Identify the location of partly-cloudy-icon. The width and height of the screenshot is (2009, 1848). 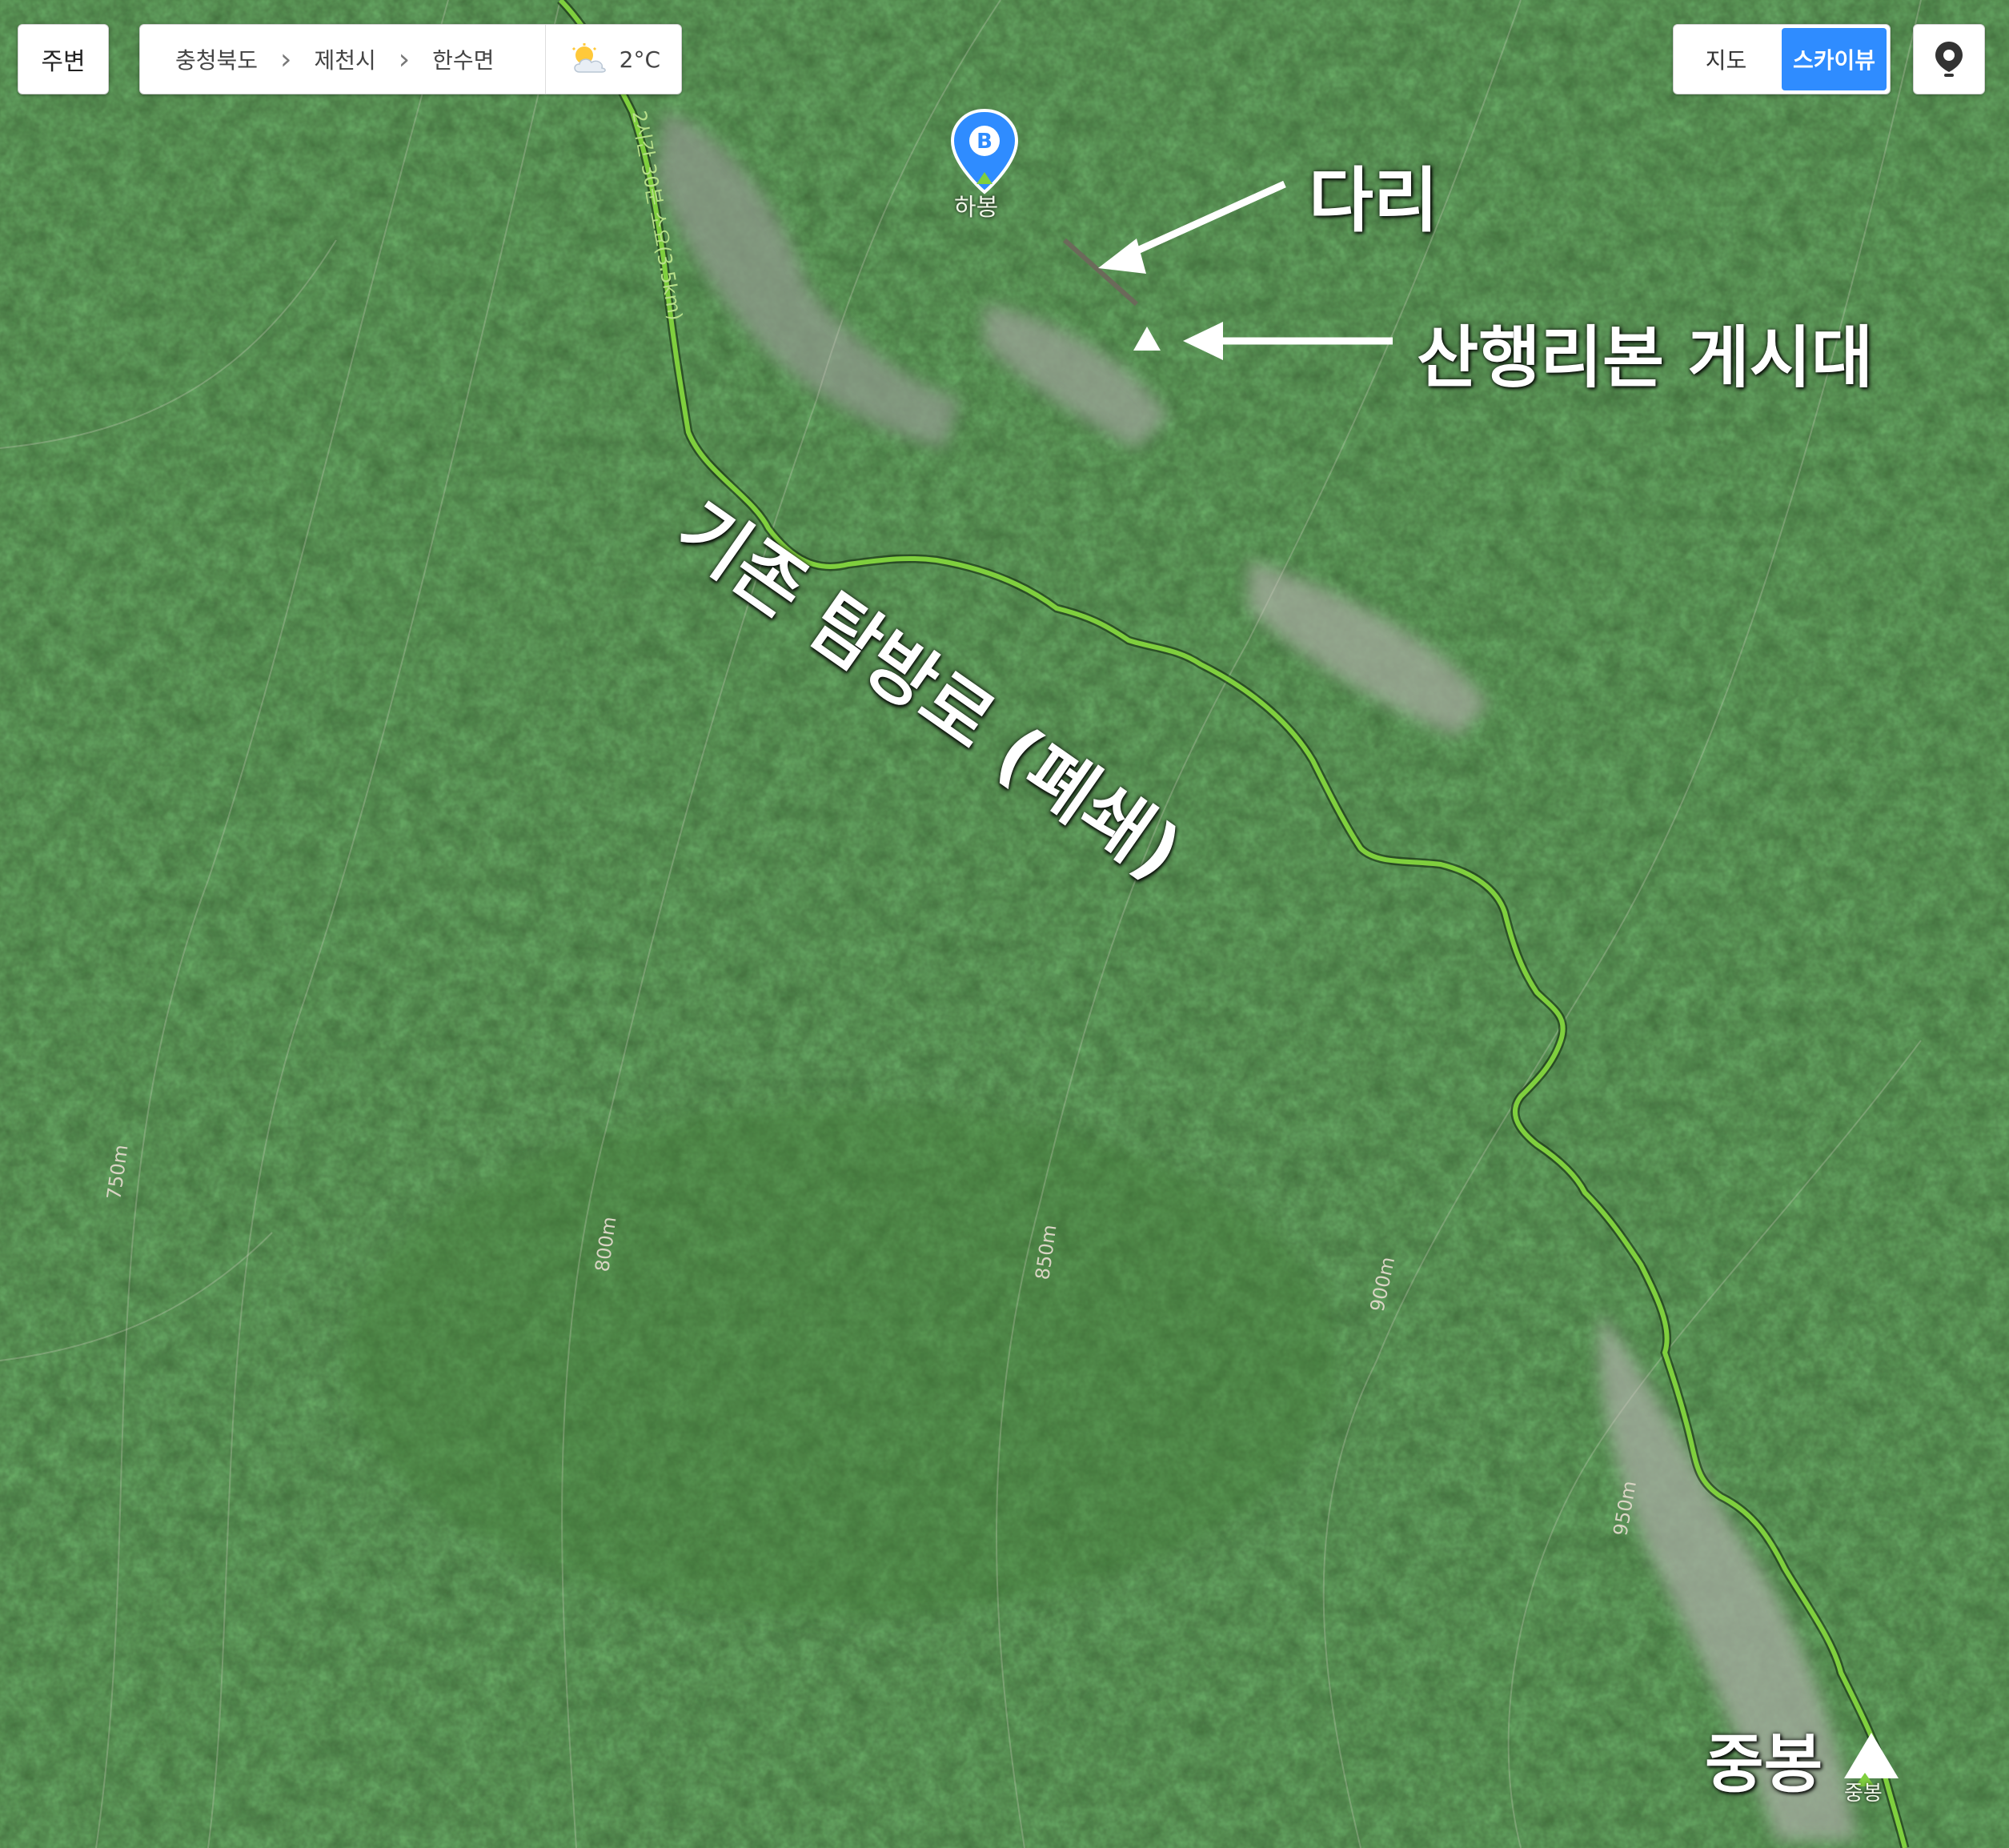
(588, 58).